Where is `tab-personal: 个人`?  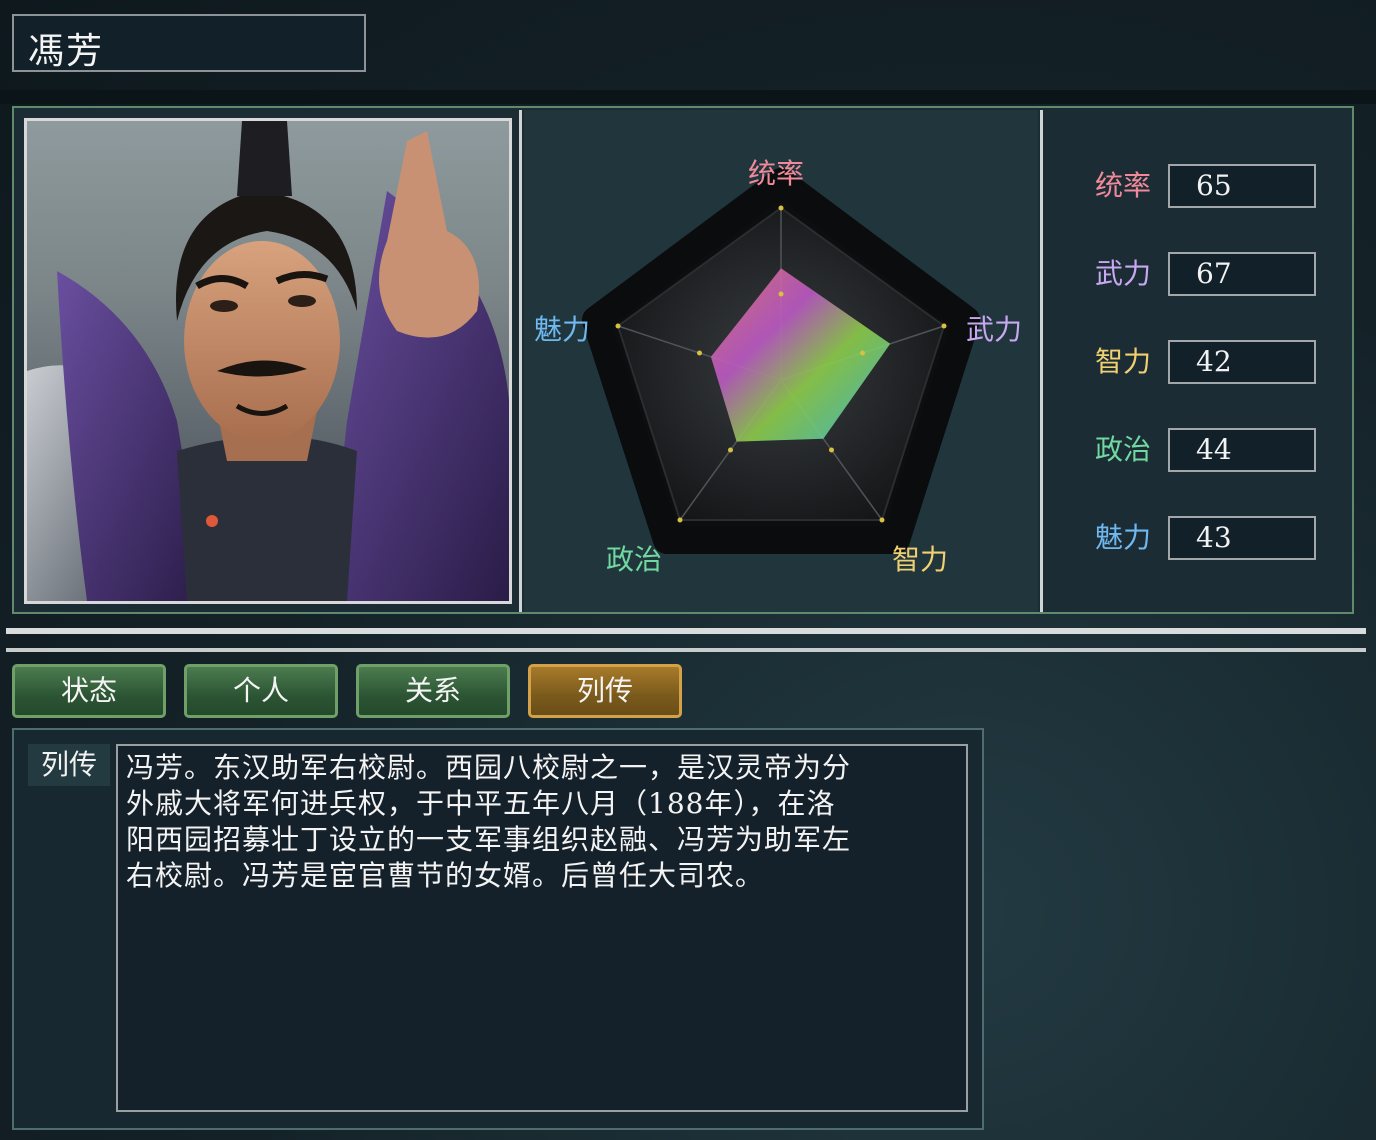 tab-personal: 个人 is located at coordinates (261, 691).